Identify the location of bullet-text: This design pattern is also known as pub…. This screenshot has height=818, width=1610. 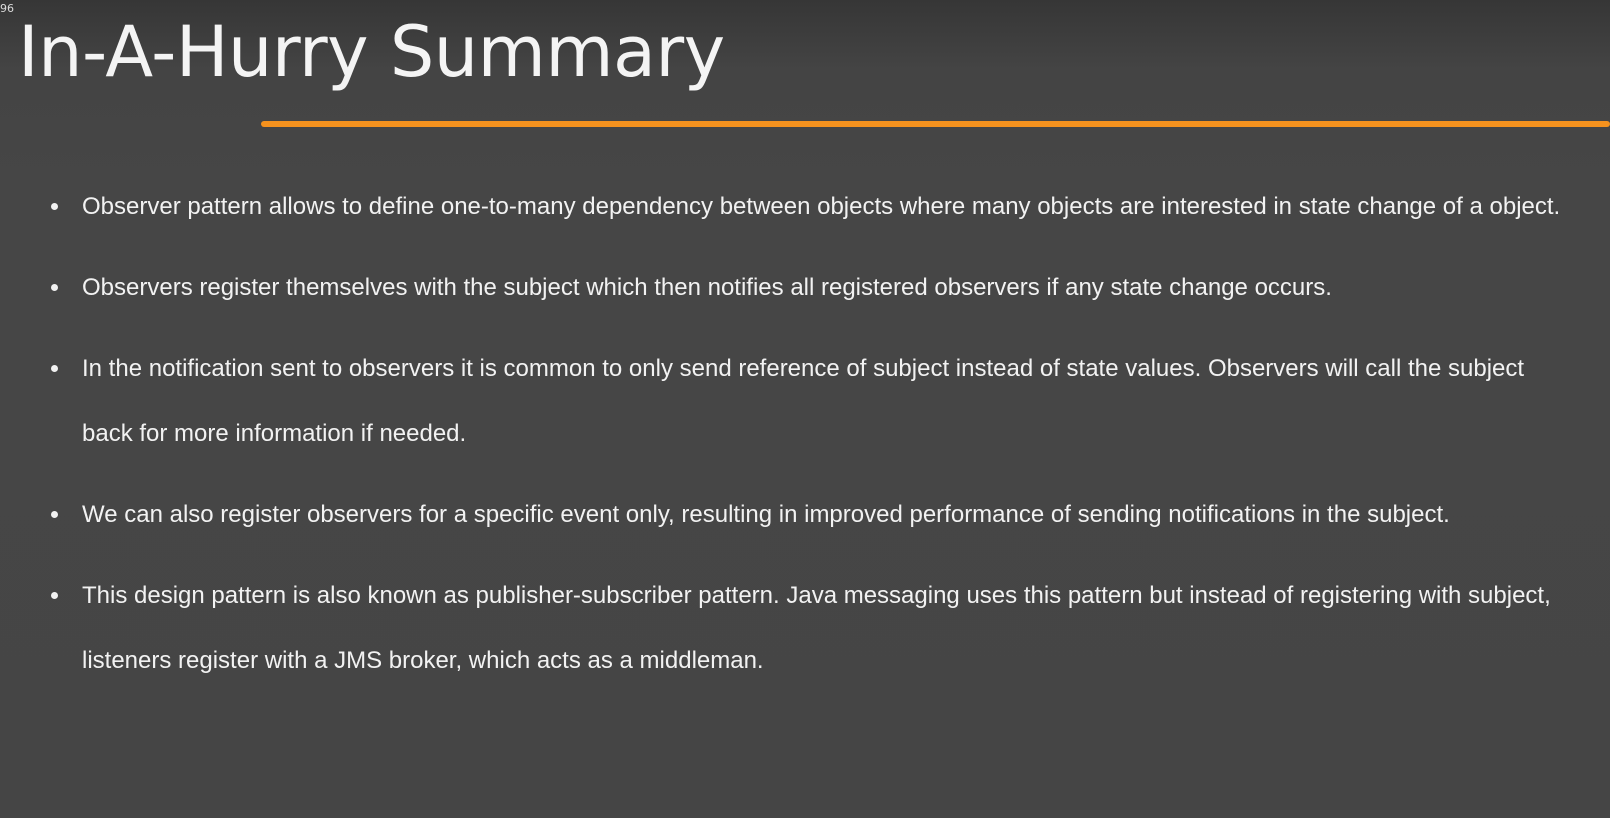
(816, 628).